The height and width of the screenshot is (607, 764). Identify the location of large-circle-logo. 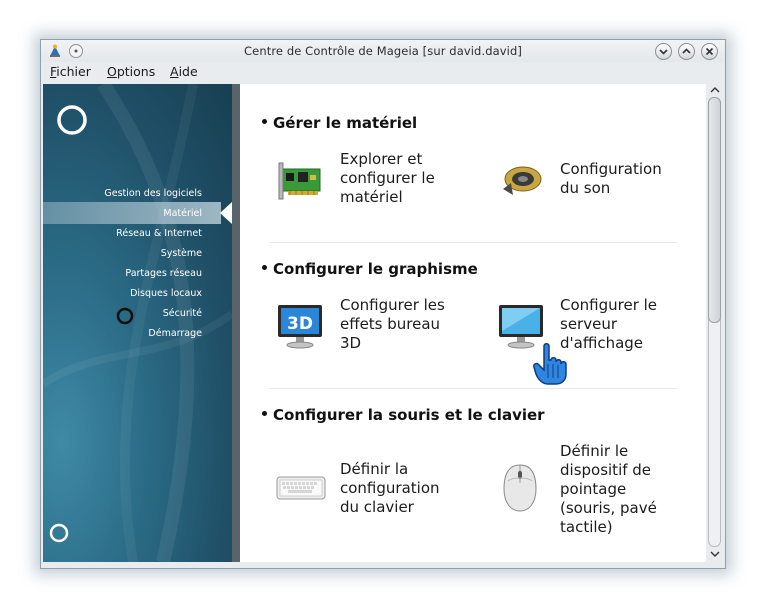
(72, 120).